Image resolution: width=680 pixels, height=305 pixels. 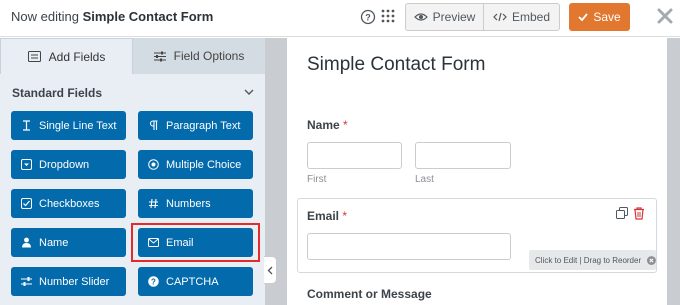 What do you see at coordinates (57, 93) in the screenshot?
I see `standard-fields-heading: Standard Fields` at bounding box center [57, 93].